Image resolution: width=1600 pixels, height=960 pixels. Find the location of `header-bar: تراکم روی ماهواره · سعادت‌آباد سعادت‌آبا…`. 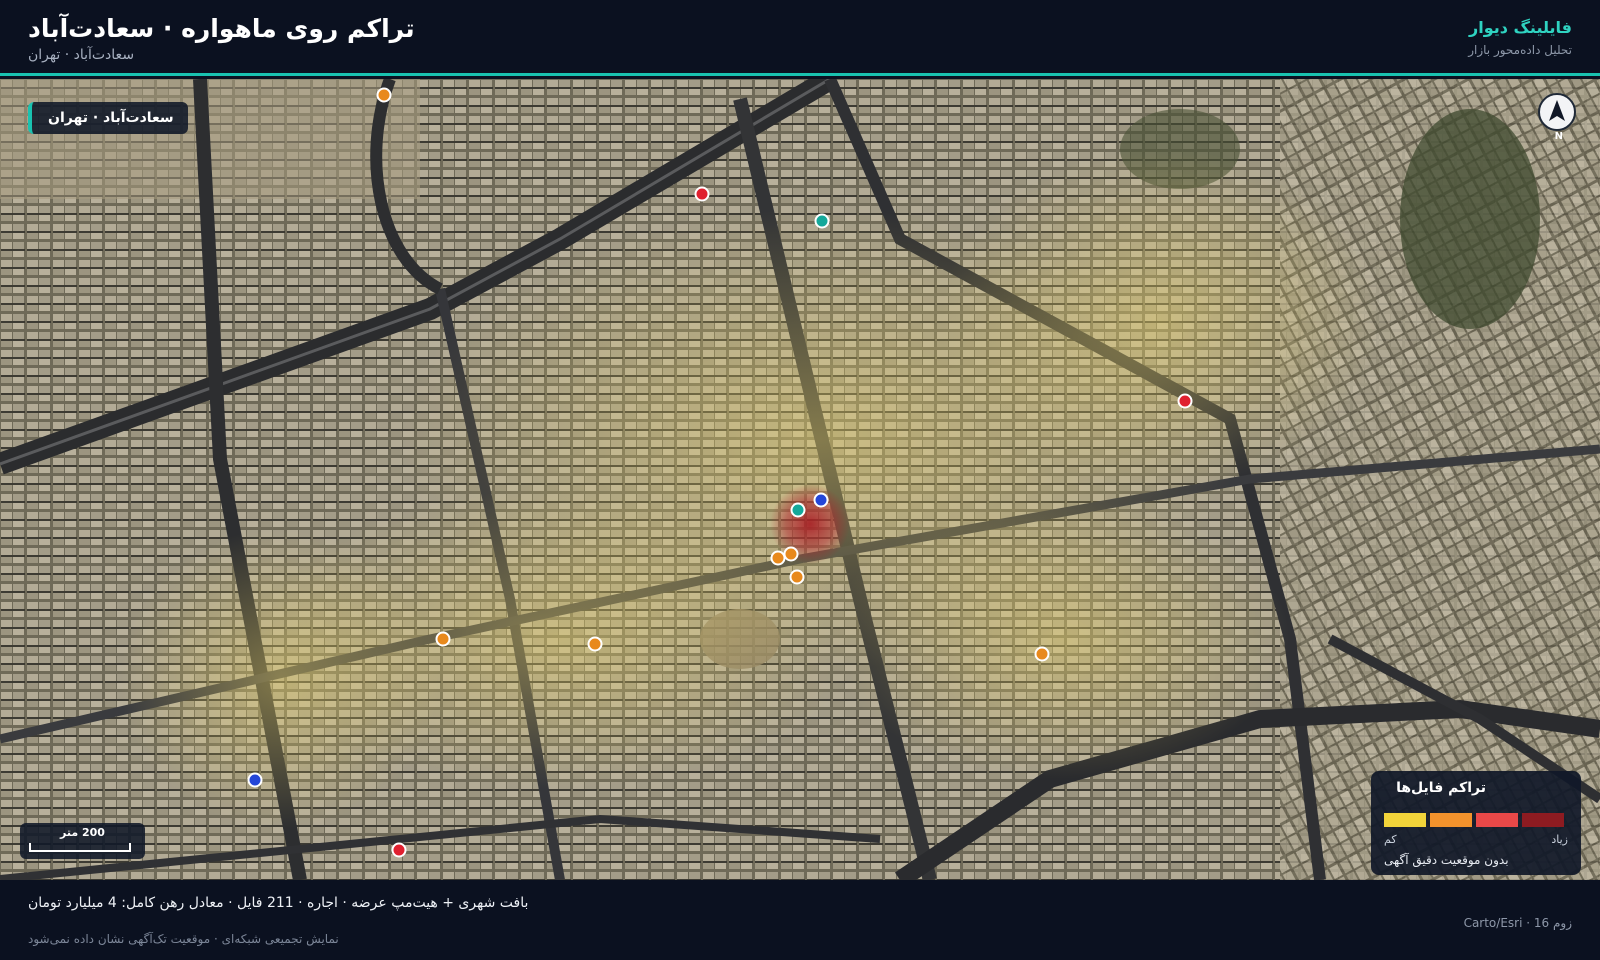

header-bar: تراکم روی ماهواره · سعادت‌آباد سعادت‌آبا… is located at coordinates (800, 38).